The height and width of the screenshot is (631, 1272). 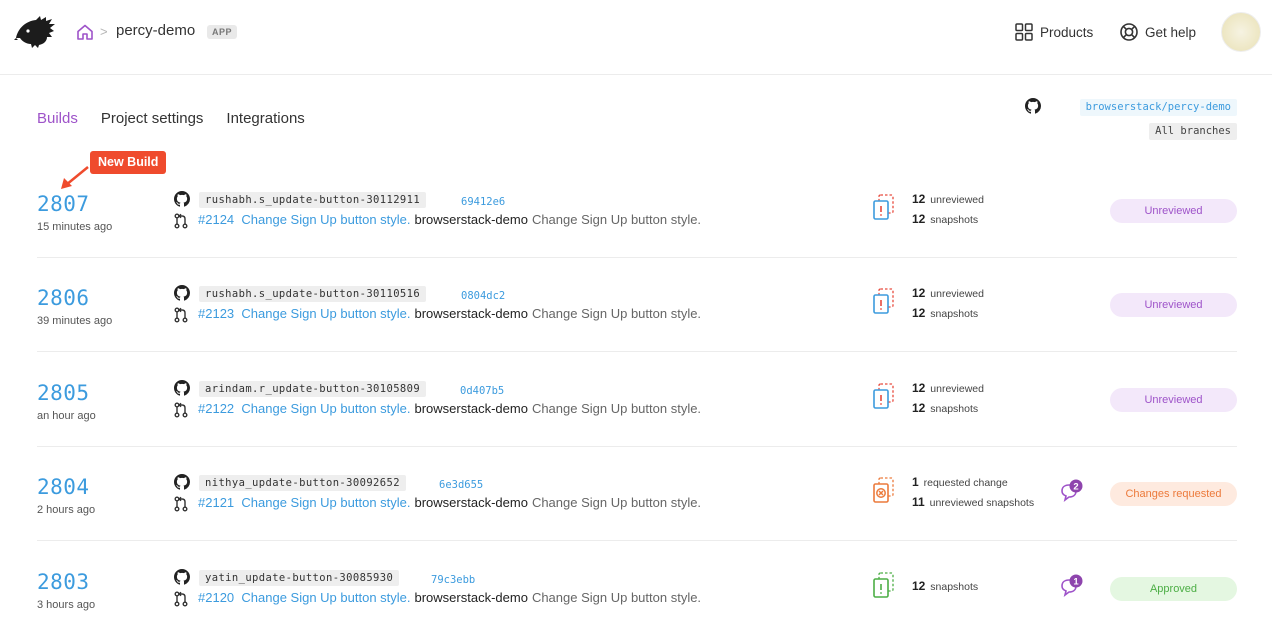 I want to click on build-time: 3 hours ago, so click(x=66, y=605).